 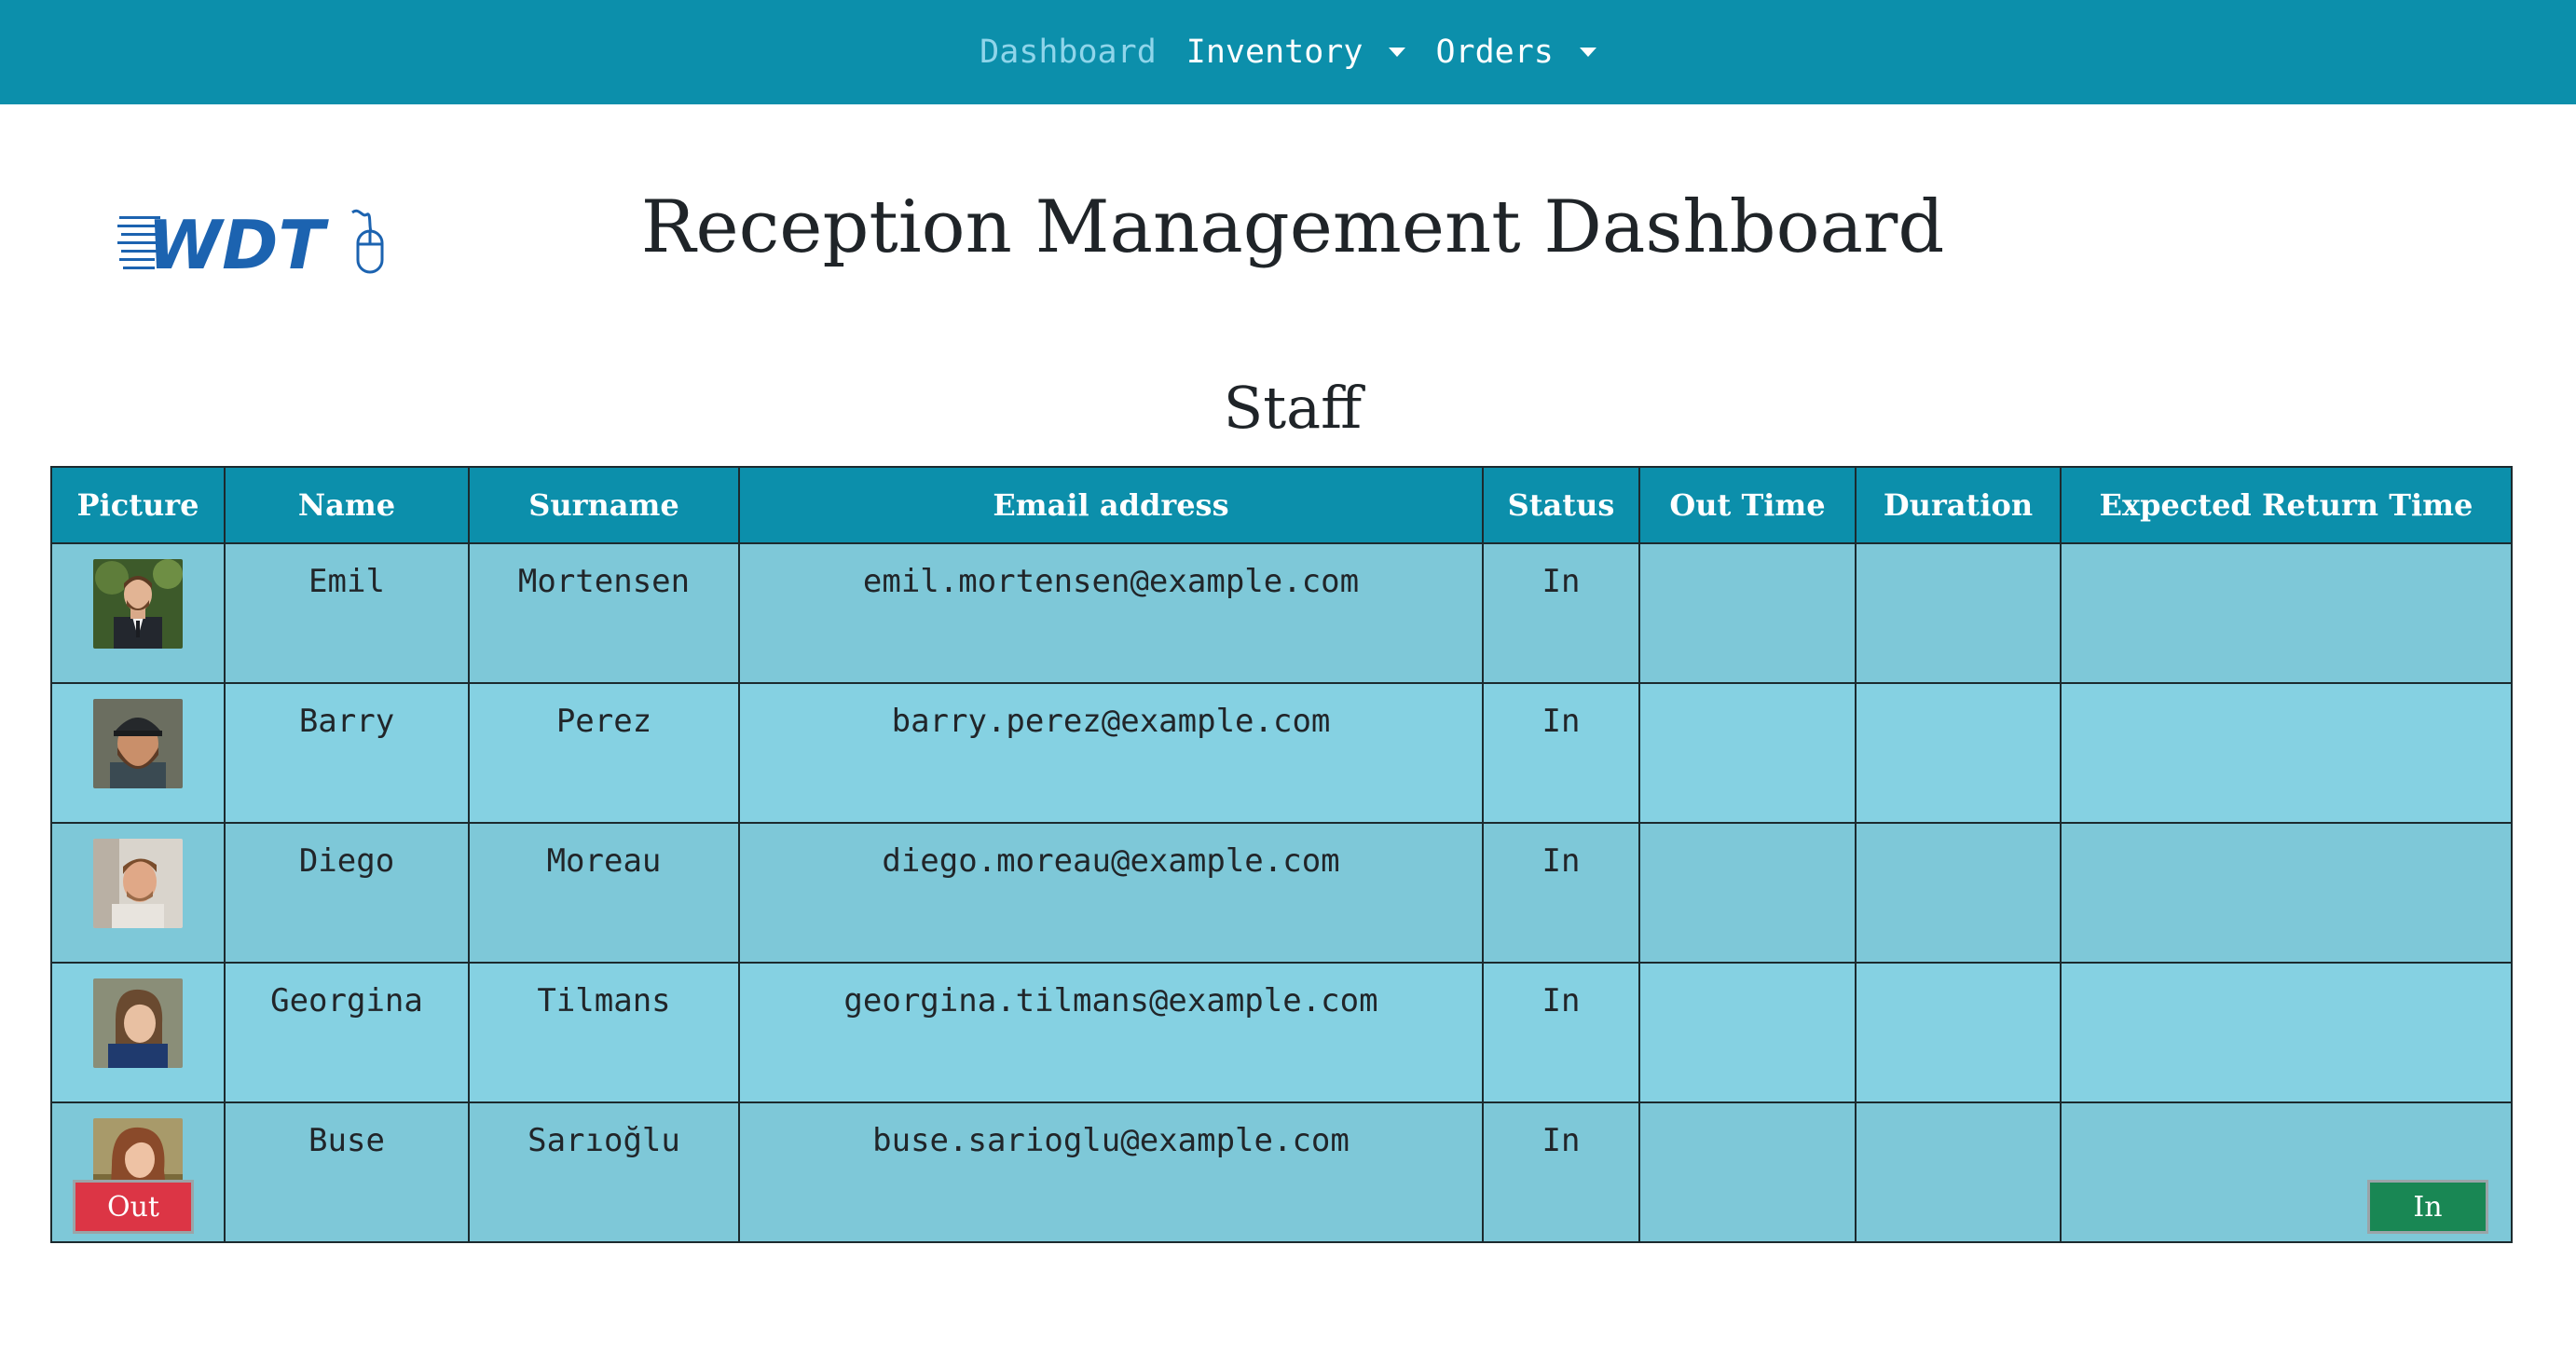 What do you see at coordinates (347, 505) in the screenshot?
I see `header-name: Name` at bounding box center [347, 505].